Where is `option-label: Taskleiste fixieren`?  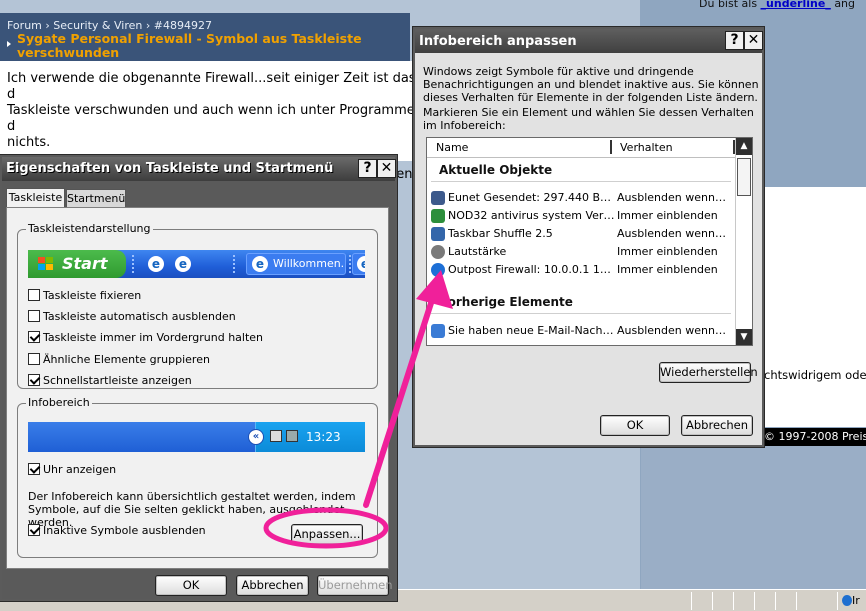
option-label: Taskleiste fixieren is located at coordinates (92, 295).